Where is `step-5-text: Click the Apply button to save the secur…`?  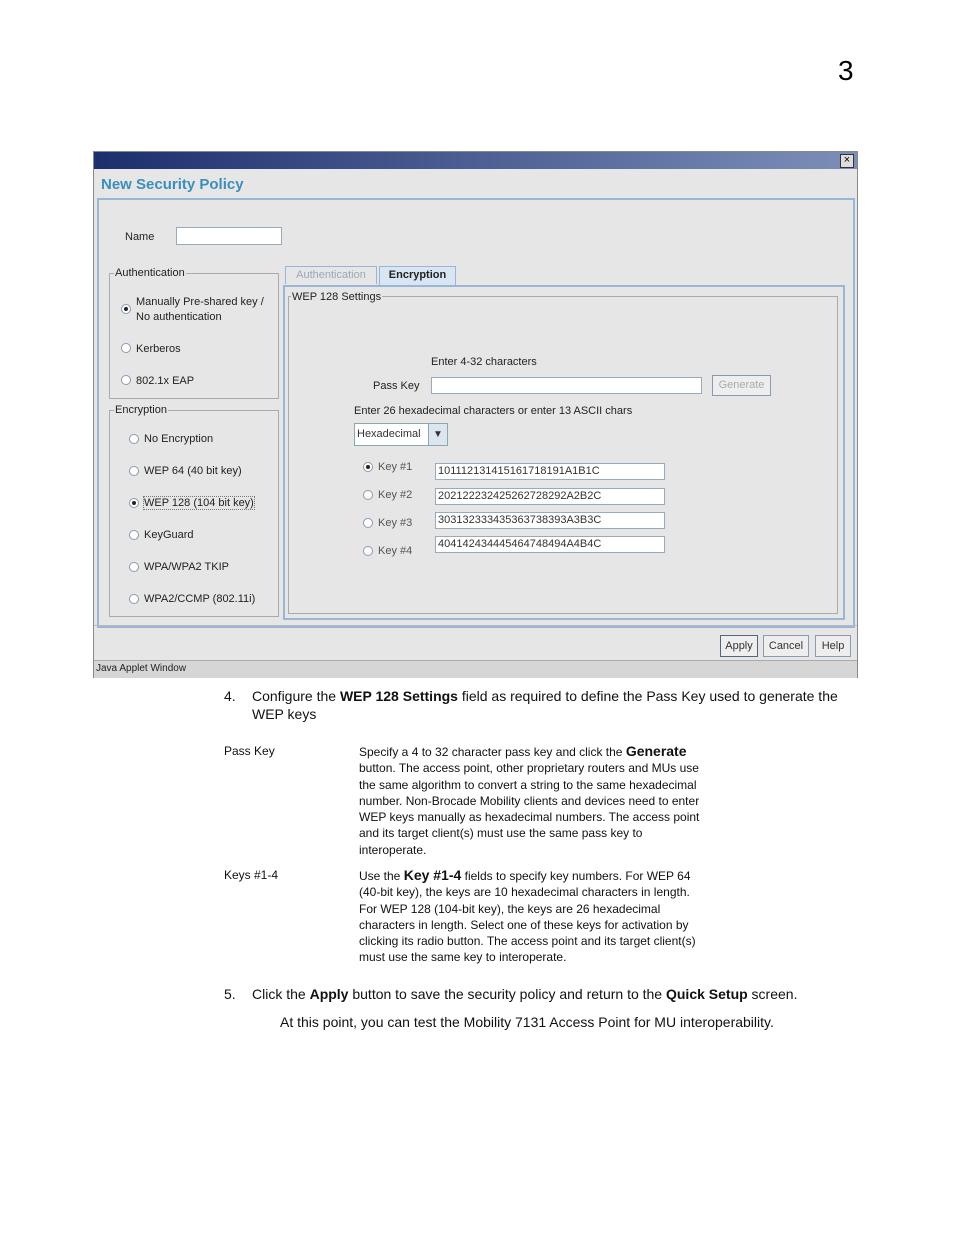 step-5-text: Click the Apply button to save the secur… is located at coordinates (582, 994).